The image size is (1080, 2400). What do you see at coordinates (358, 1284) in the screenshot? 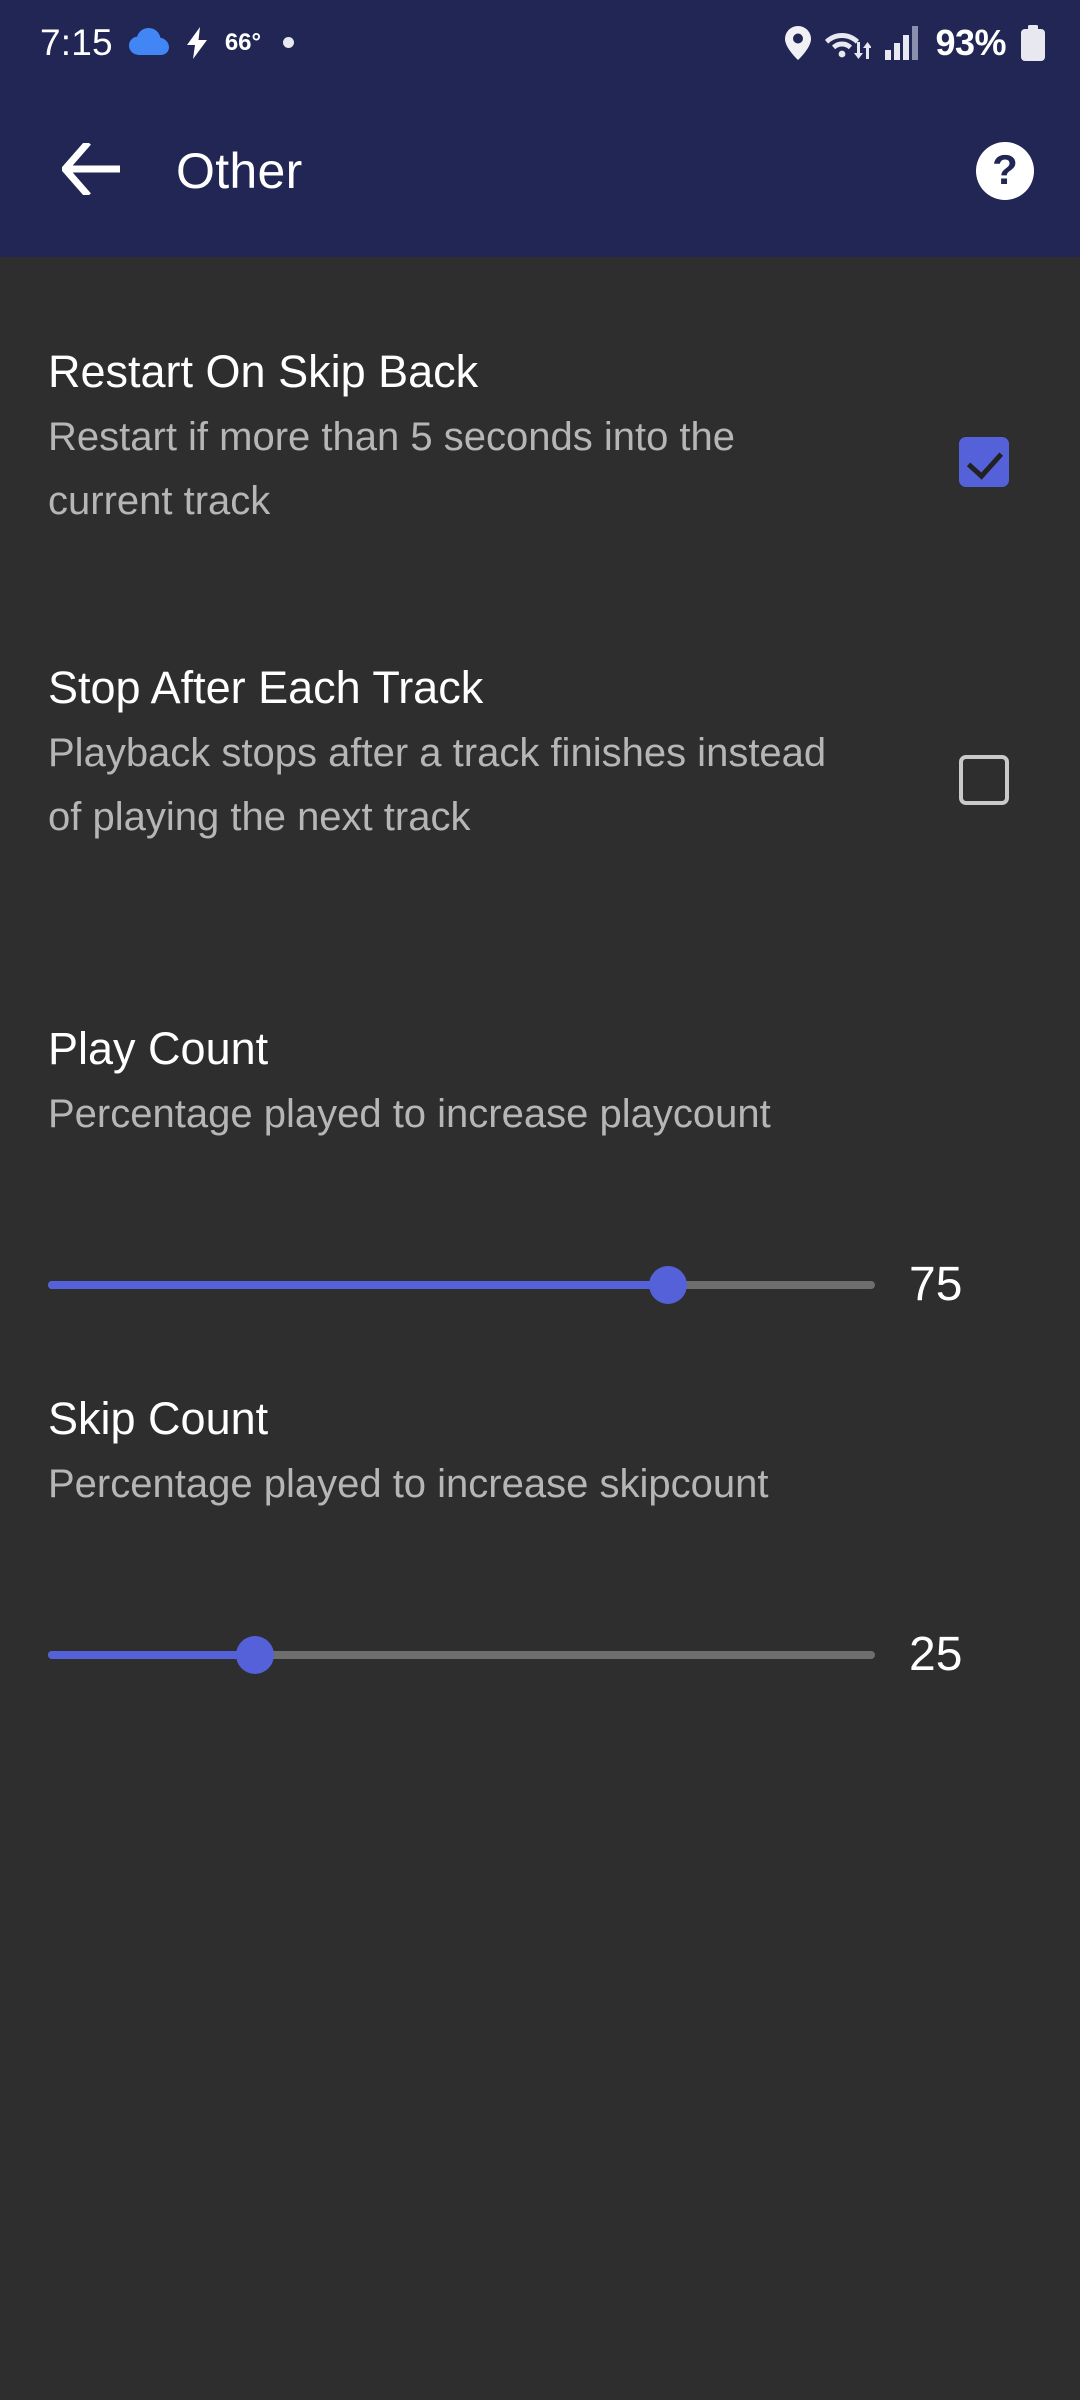
I see `slider-fill-play-count` at bounding box center [358, 1284].